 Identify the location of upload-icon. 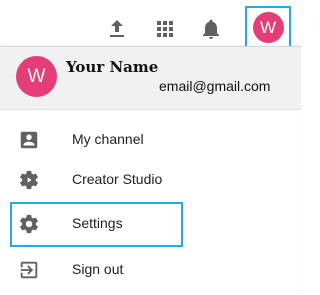
(117, 29).